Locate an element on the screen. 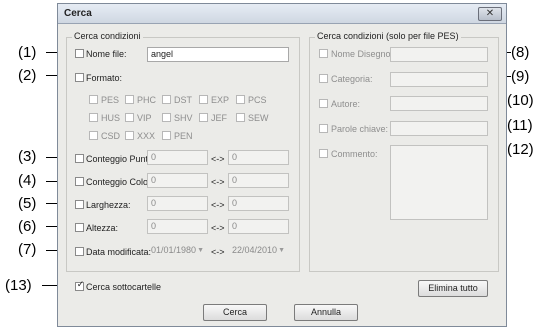  data-modificata-to-value: 22/04/2010 is located at coordinates (255, 250).